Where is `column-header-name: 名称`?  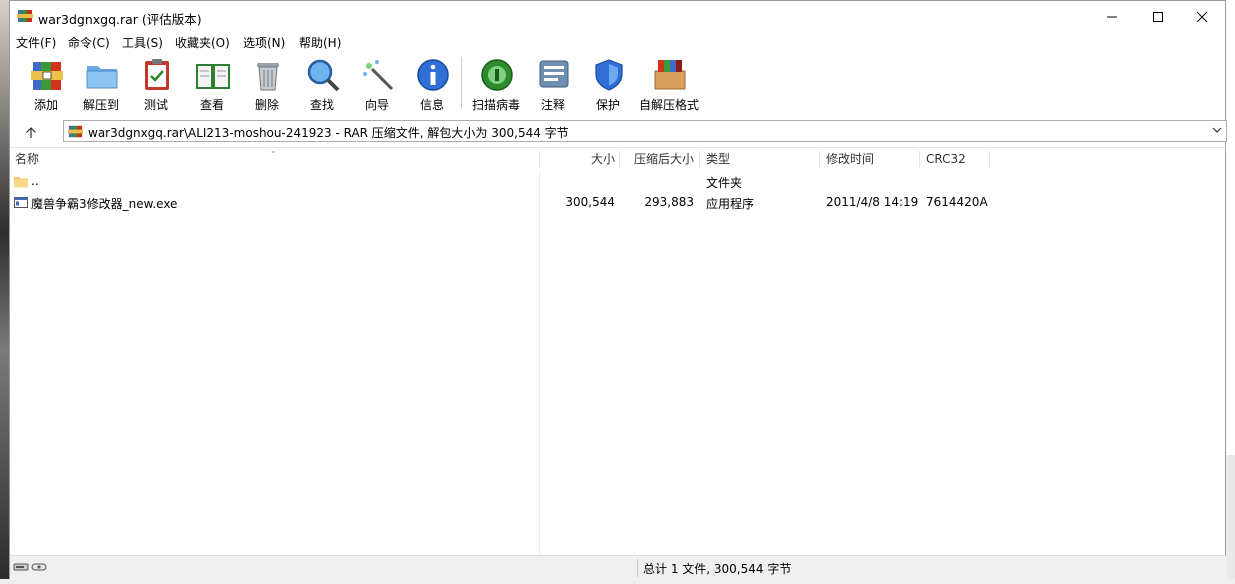 column-header-name: 名称 is located at coordinates (27, 159).